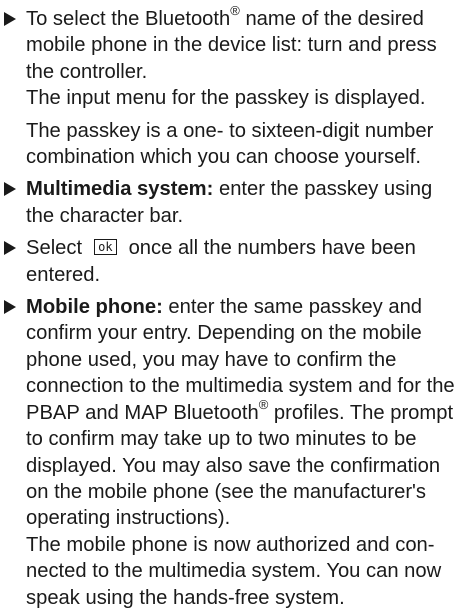 This screenshot has width=464, height=611. What do you see at coordinates (128, 19) in the screenshot?
I see `step-select-phone-text-a: To select the Bluetooth` at bounding box center [128, 19].